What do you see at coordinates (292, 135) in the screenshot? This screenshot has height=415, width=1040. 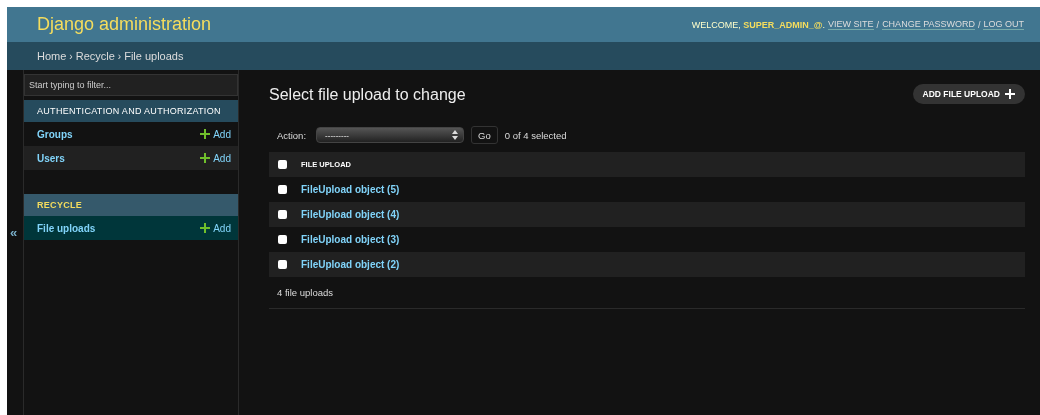 I see `action-label: Action:` at bounding box center [292, 135].